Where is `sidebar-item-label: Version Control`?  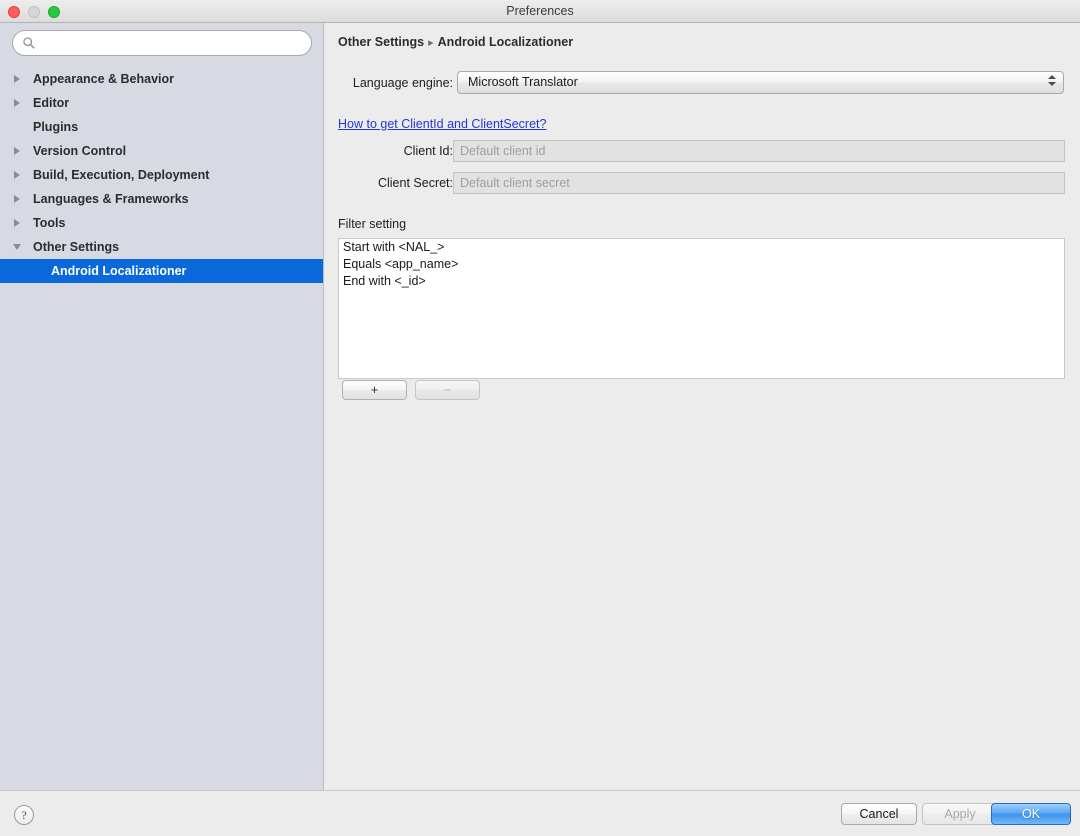
sidebar-item-label: Version Control is located at coordinates (80, 151).